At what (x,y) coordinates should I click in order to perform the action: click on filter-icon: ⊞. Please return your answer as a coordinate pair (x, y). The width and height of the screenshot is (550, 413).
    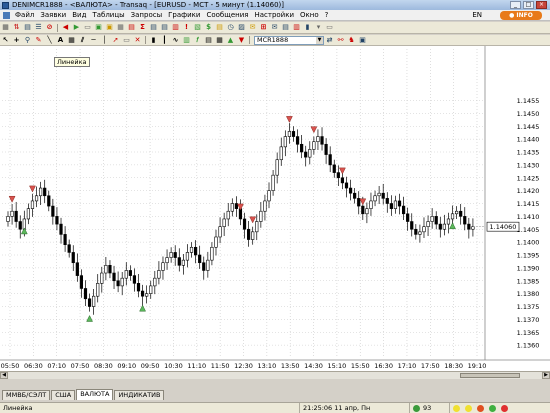
    Looking at the image, I should click on (263, 28).